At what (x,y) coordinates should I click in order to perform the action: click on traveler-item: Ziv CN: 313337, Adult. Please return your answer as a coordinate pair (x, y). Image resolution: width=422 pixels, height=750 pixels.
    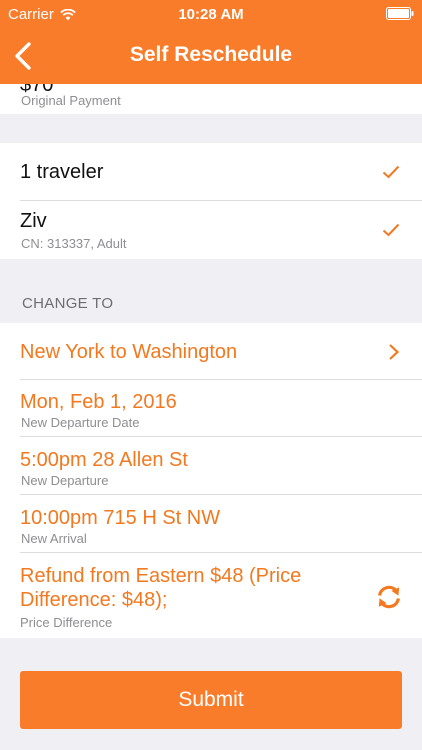
    Looking at the image, I should click on (211, 230).